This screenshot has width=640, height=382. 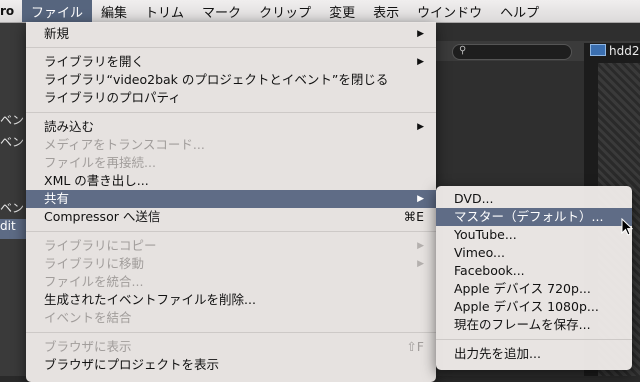 What do you see at coordinates (342, 11) in the screenshot?
I see `menu-modify: 変更` at bounding box center [342, 11].